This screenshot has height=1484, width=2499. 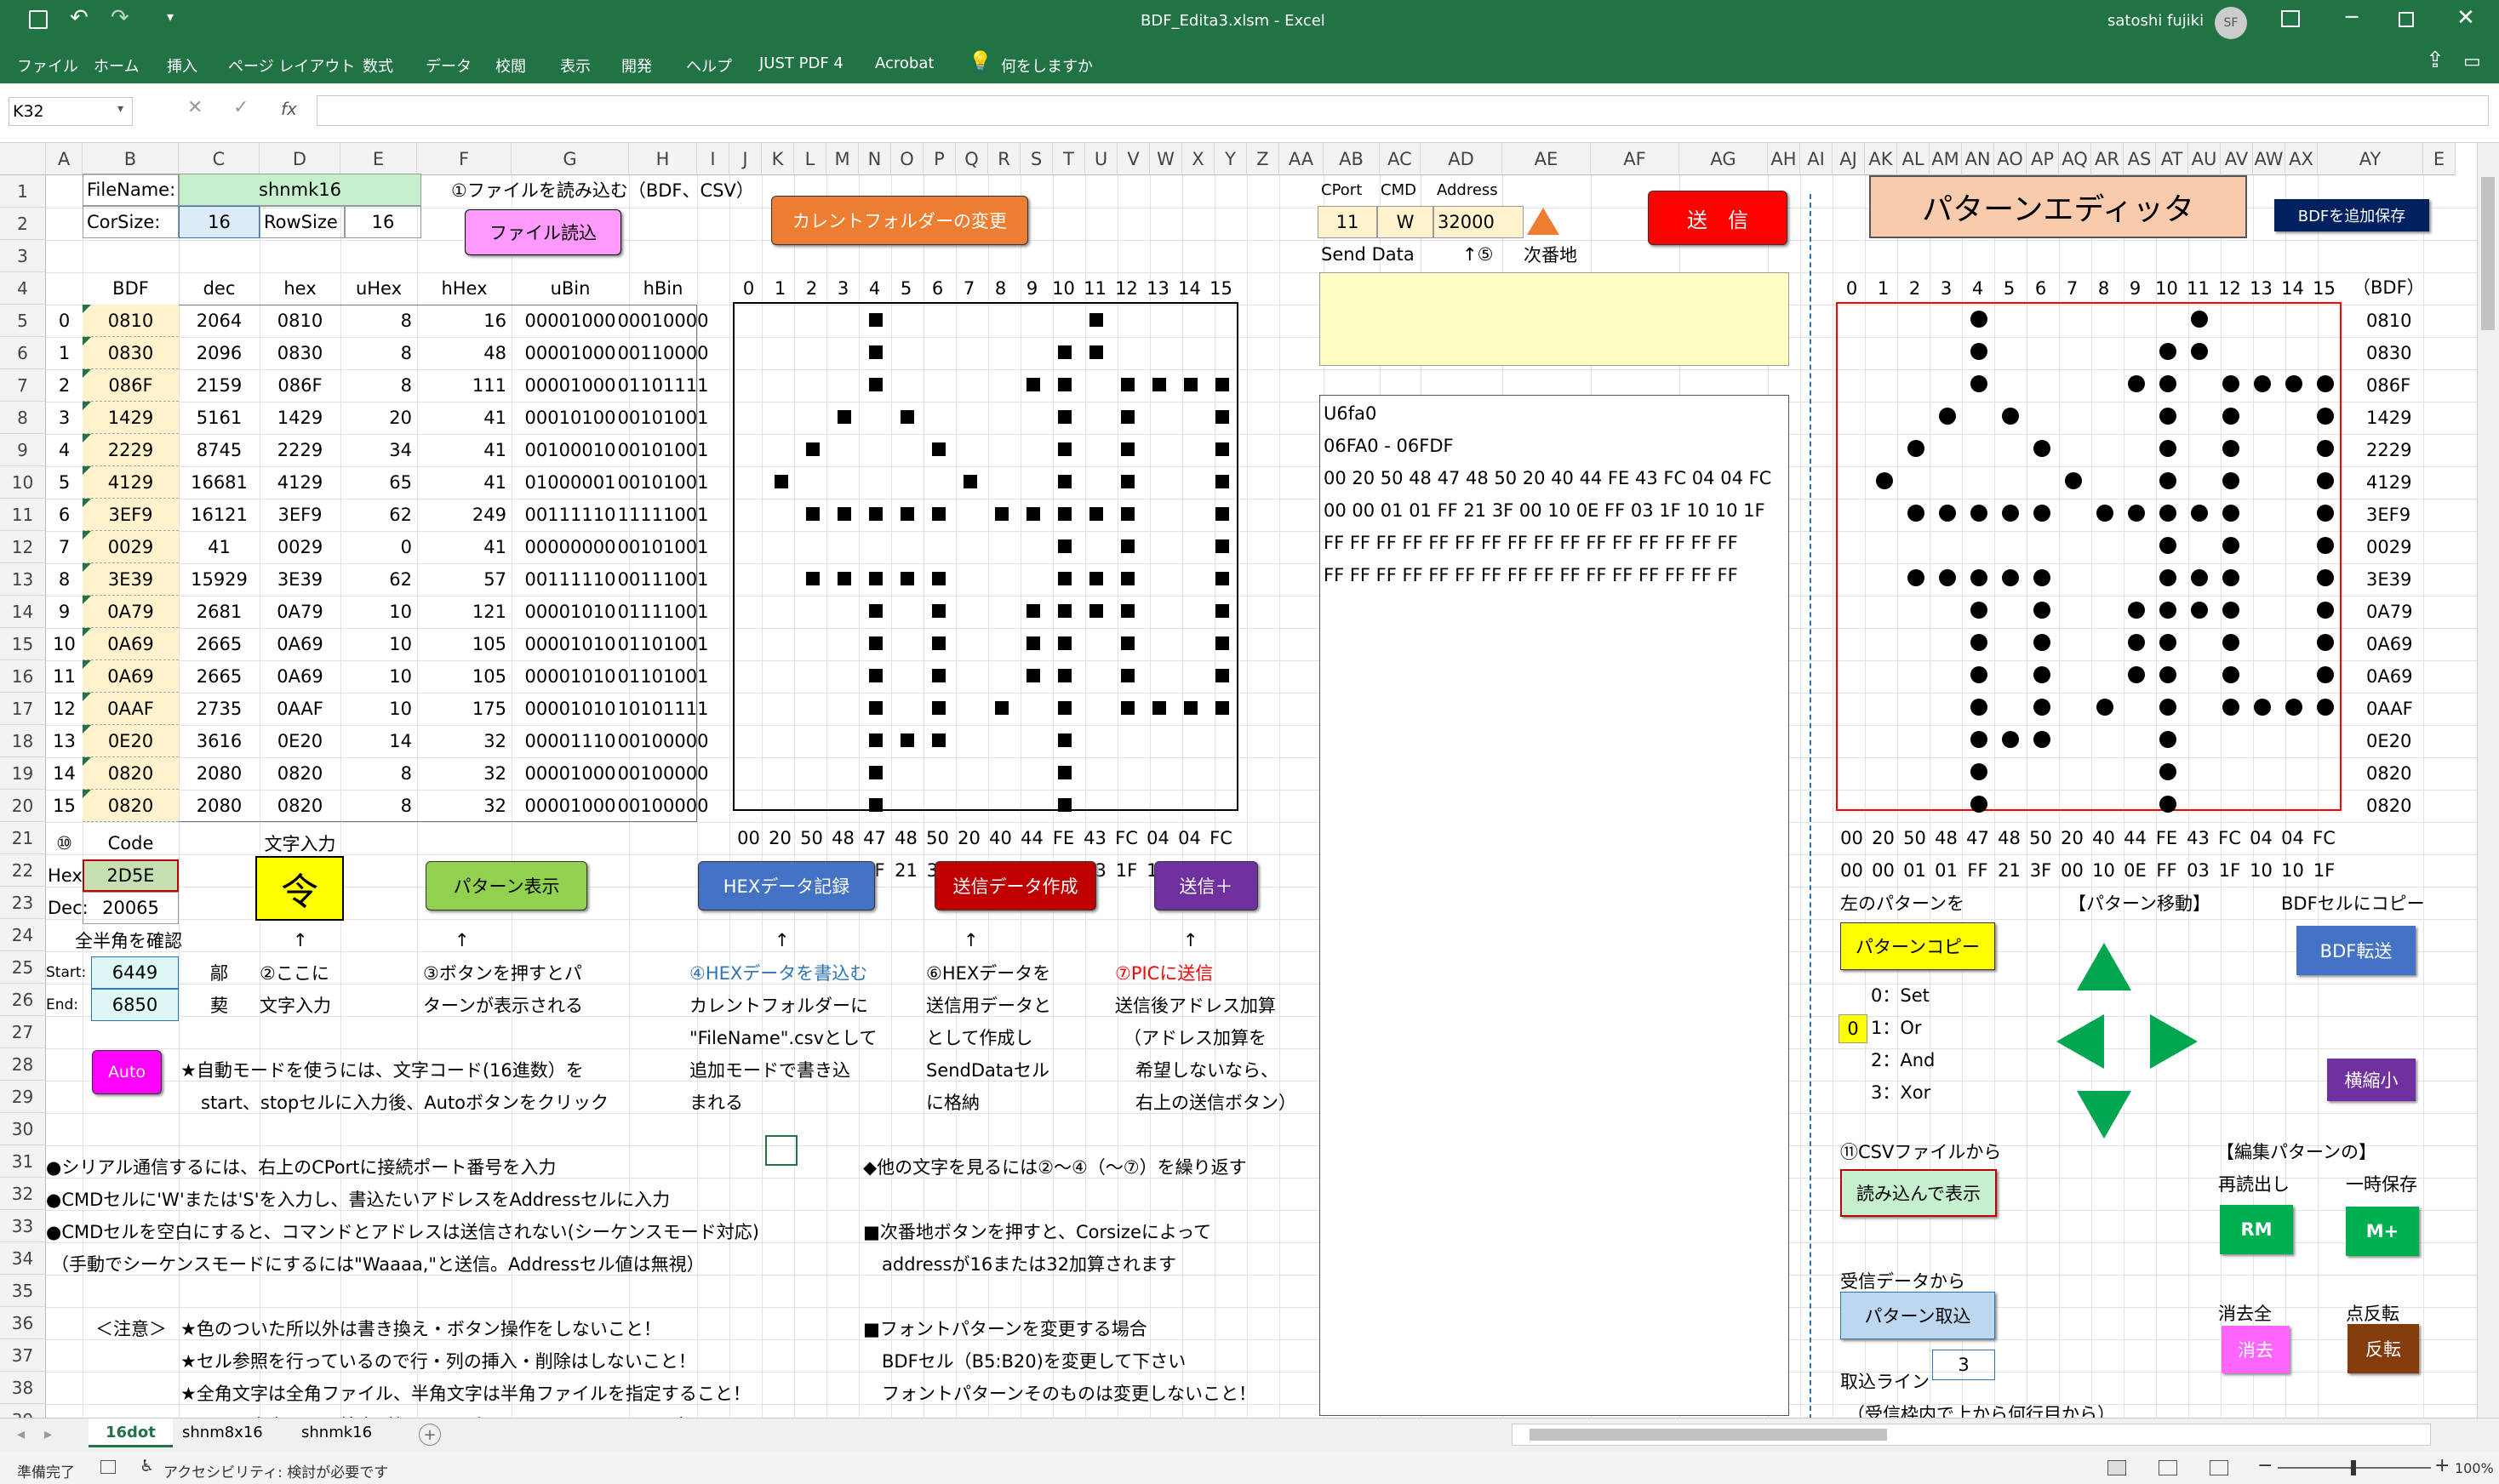 I want to click on formula-input, so click(x=1403, y=110).